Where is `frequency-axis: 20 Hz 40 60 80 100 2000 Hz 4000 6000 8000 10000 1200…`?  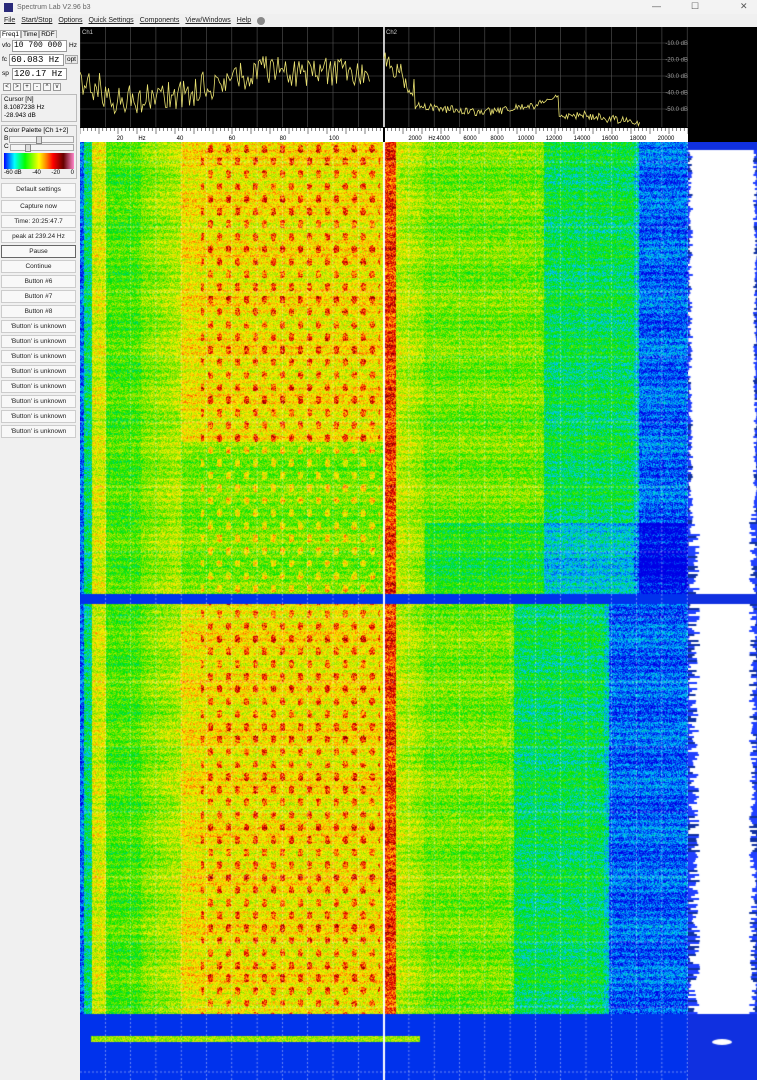 frequency-axis: 20 Hz 40 60 80 100 2000 Hz 4000 6000 8000 10000 1200… is located at coordinates (384, 134).